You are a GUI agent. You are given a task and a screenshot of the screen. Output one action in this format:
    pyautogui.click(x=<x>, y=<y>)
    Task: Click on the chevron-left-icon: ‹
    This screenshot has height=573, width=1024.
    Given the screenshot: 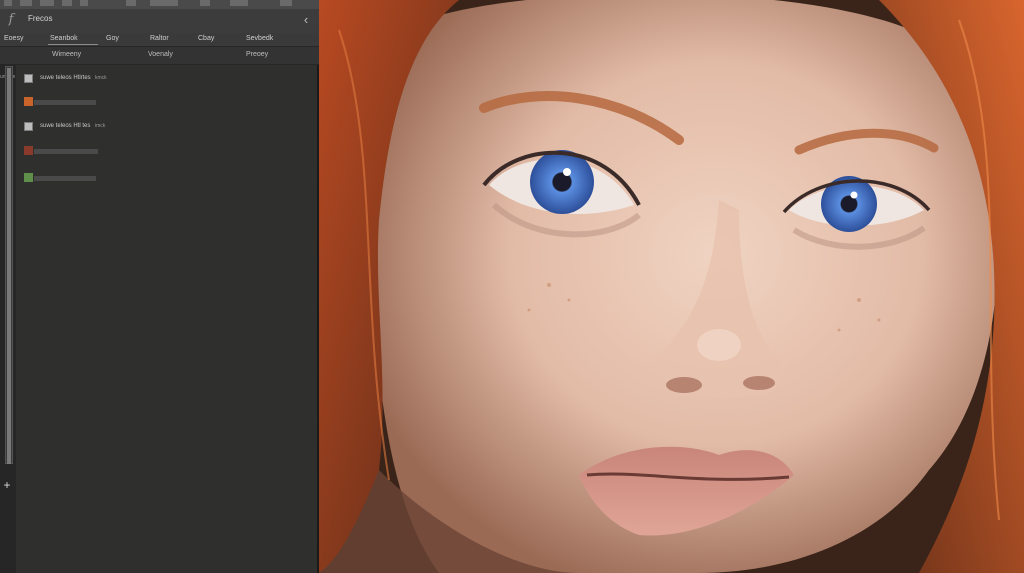 What is the action you would take?
    pyautogui.click(x=306, y=20)
    